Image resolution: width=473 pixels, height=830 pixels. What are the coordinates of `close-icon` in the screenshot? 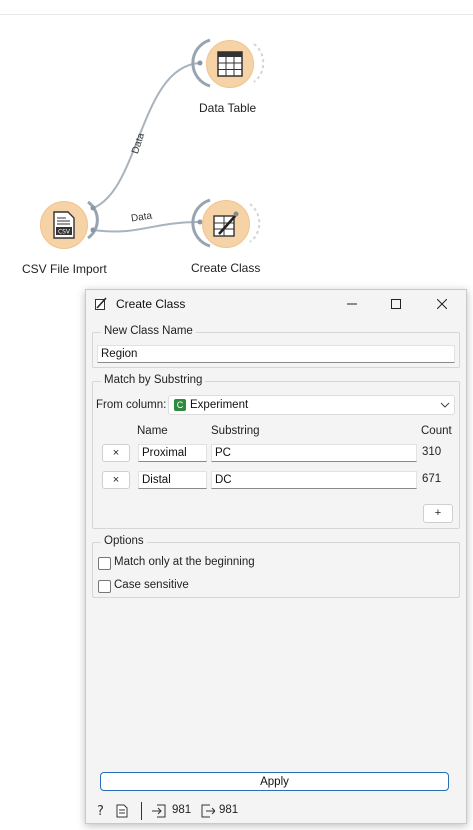 It's located at (442, 304).